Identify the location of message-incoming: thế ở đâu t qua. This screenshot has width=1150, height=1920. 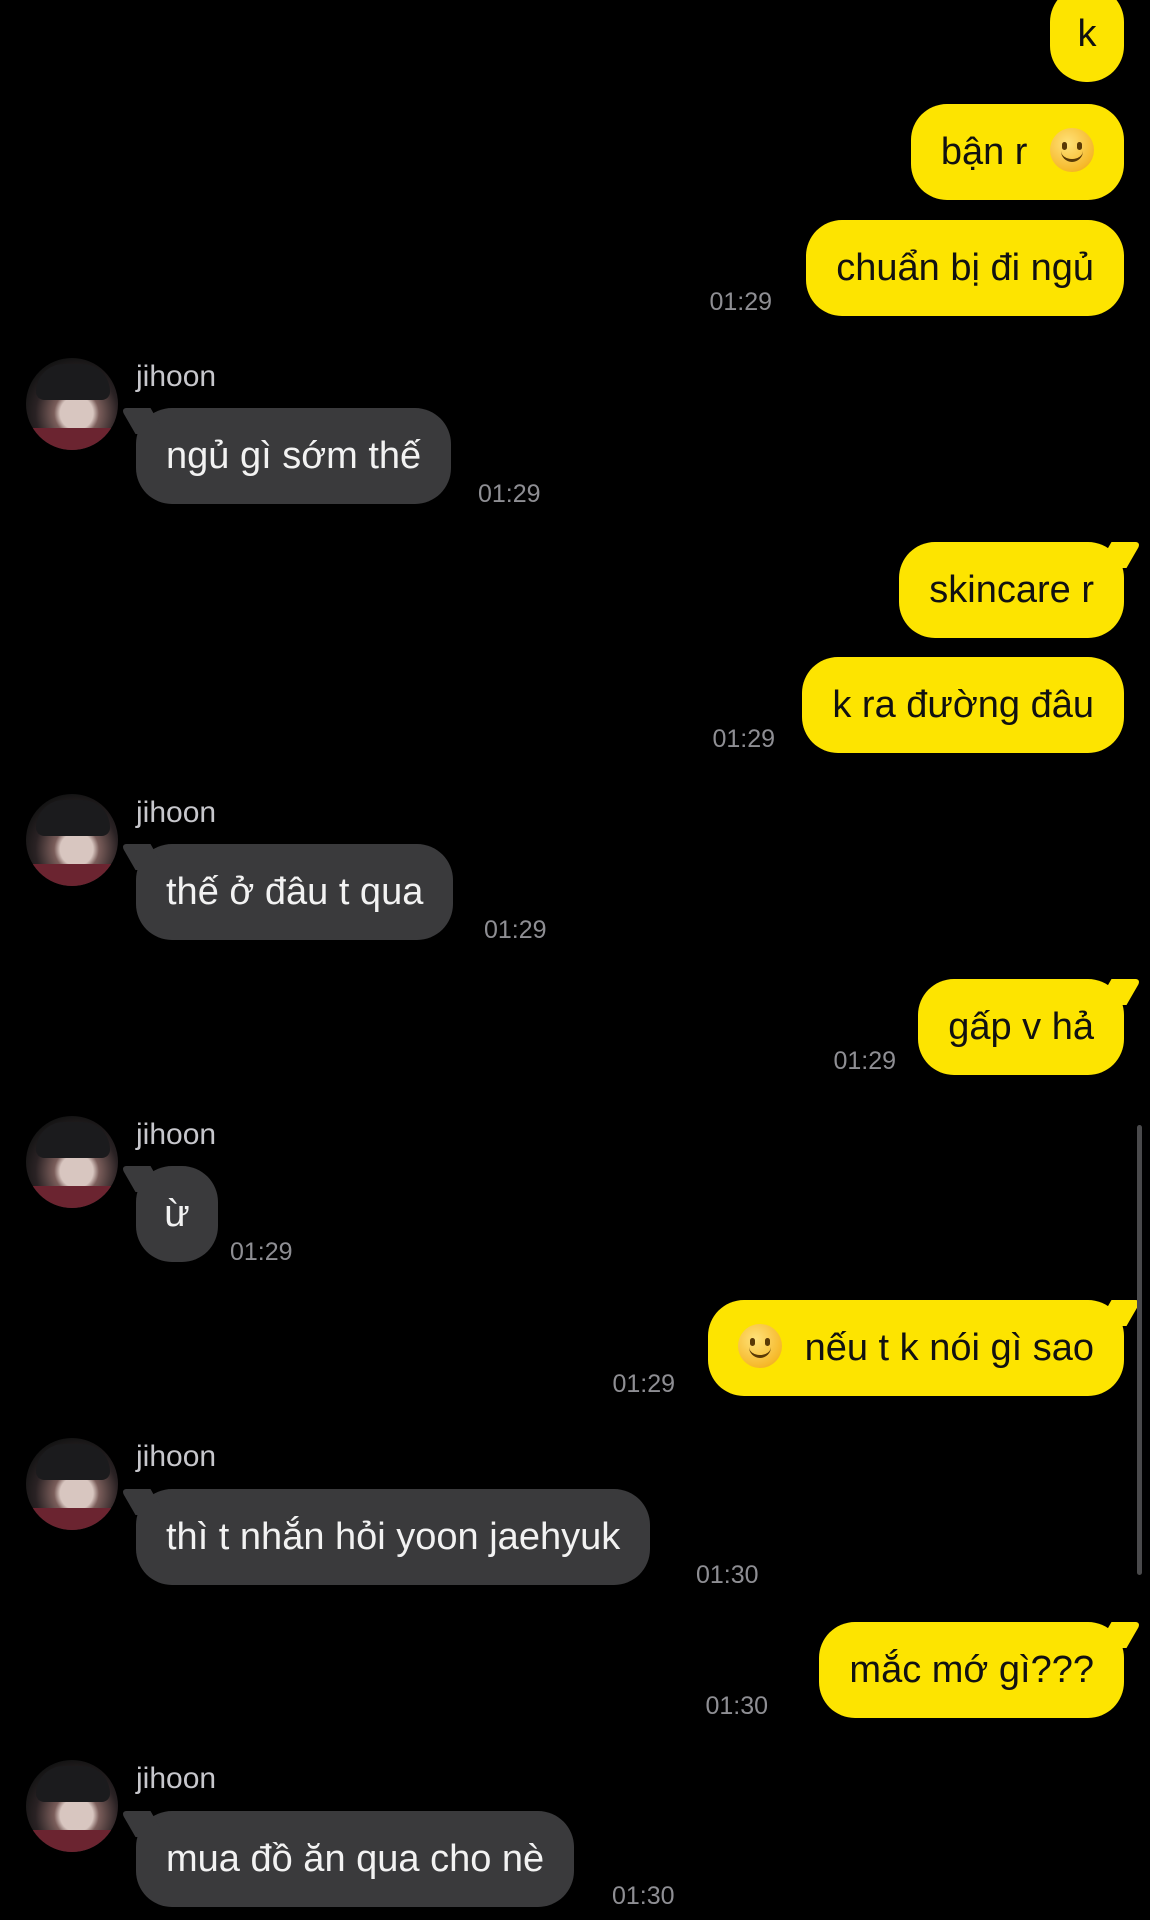
(295, 892).